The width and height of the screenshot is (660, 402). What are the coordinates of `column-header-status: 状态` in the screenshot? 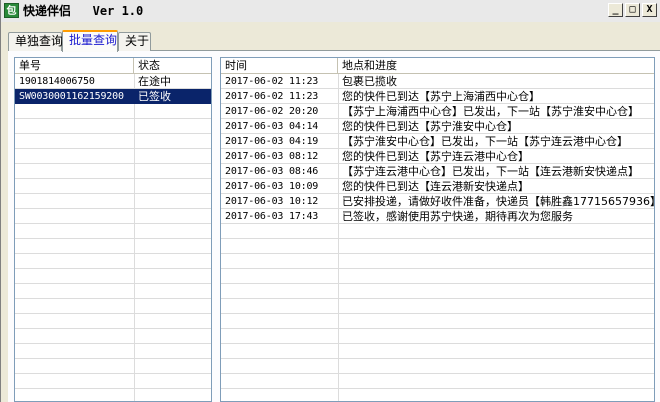 It's located at (172, 66).